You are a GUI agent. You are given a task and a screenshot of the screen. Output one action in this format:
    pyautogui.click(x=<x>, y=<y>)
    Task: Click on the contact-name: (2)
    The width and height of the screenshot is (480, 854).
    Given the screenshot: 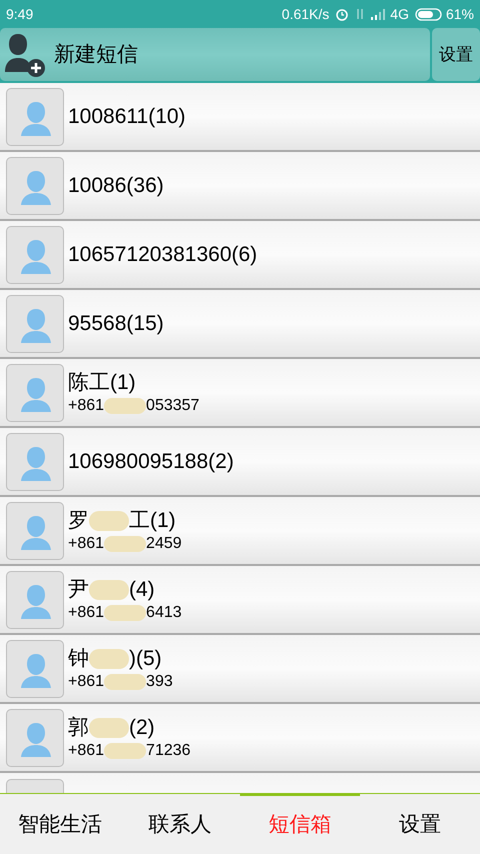 What is the action you would take?
    pyautogui.click(x=142, y=727)
    